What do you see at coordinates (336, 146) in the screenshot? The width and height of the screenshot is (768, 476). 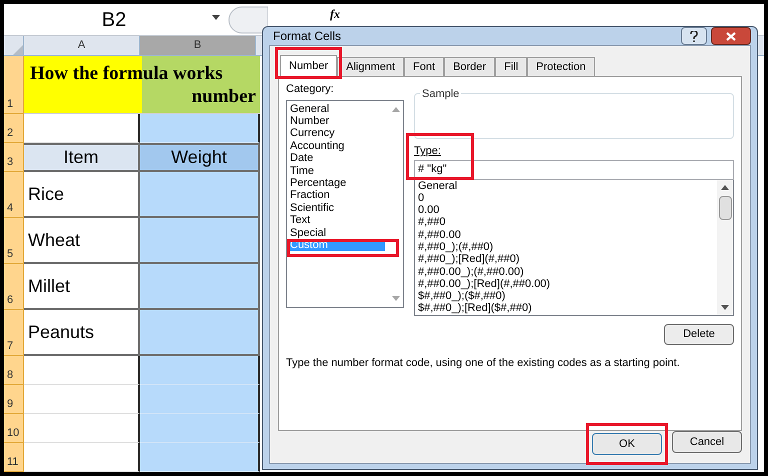 I see `category-item: Accounting` at bounding box center [336, 146].